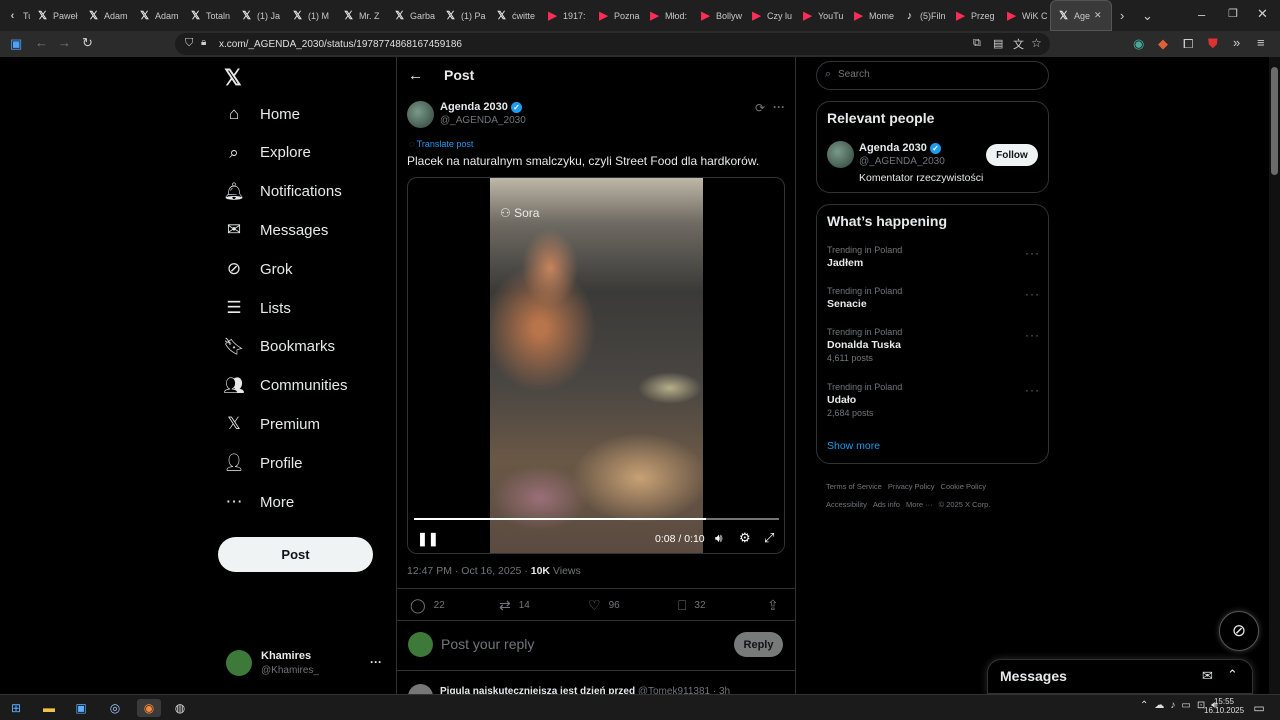 Image resolution: width=1280 pixels, height=720 pixels. What do you see at coordinates (773, 605) in the screenshot?
I see `share-action: ⇪` at bounding box center [773, 605].